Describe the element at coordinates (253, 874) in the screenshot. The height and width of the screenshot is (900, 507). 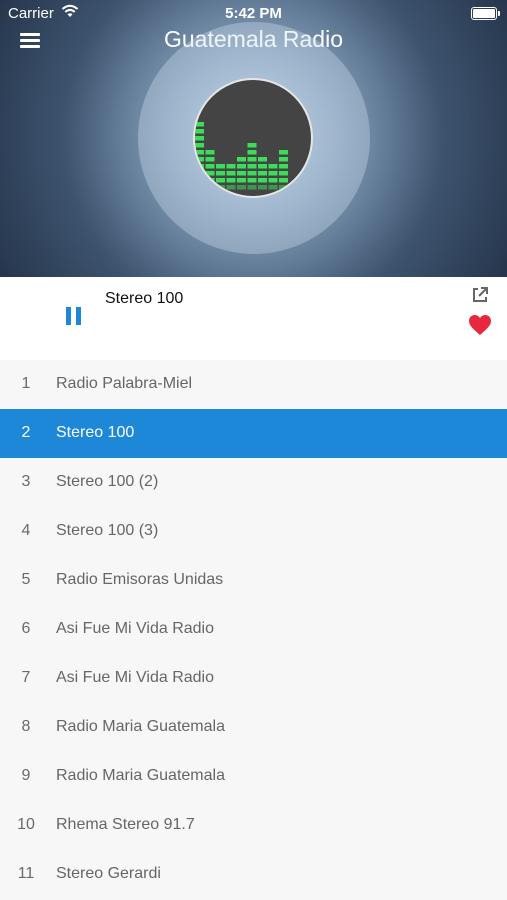
I see `station-row: 11 Stereo Gerardi` at that location.